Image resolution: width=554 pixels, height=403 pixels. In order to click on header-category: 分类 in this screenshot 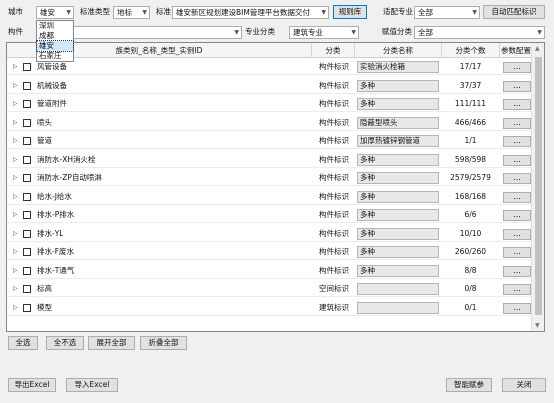, I will do `click(333, 50)`.